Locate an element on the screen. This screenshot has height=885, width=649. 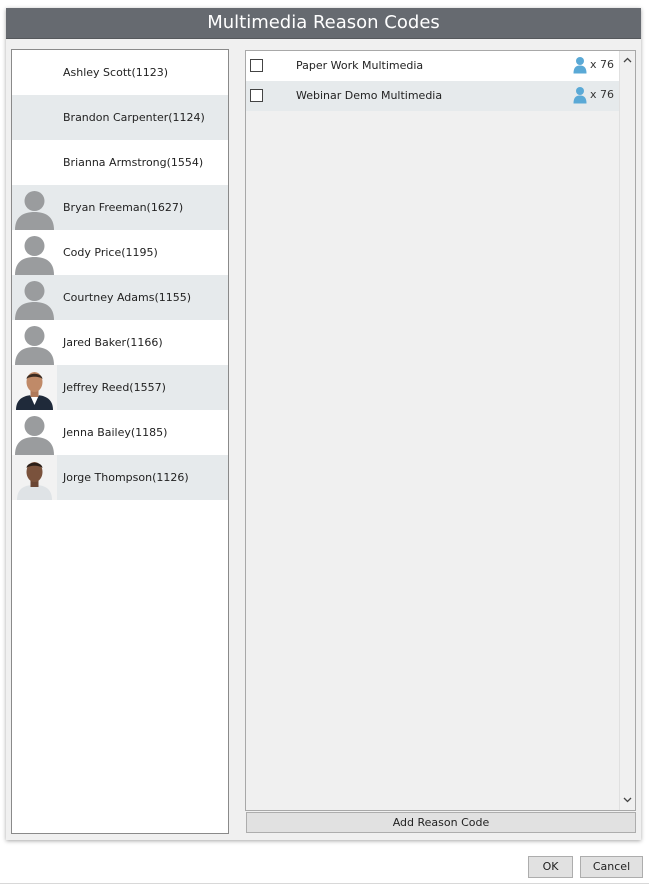
agent-row: Jeffrey Reed(1557) is located at coordinates (120, 387).